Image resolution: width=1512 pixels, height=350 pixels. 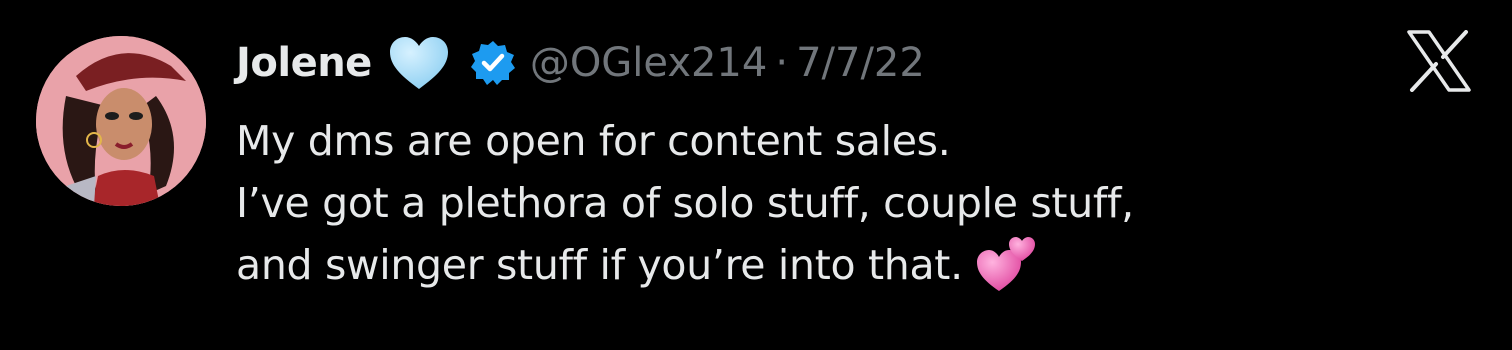 What do you see at coordinates (1439, 61) in the screenshot?
I see `x-logo-icon` at bounding box center [1439, 61].